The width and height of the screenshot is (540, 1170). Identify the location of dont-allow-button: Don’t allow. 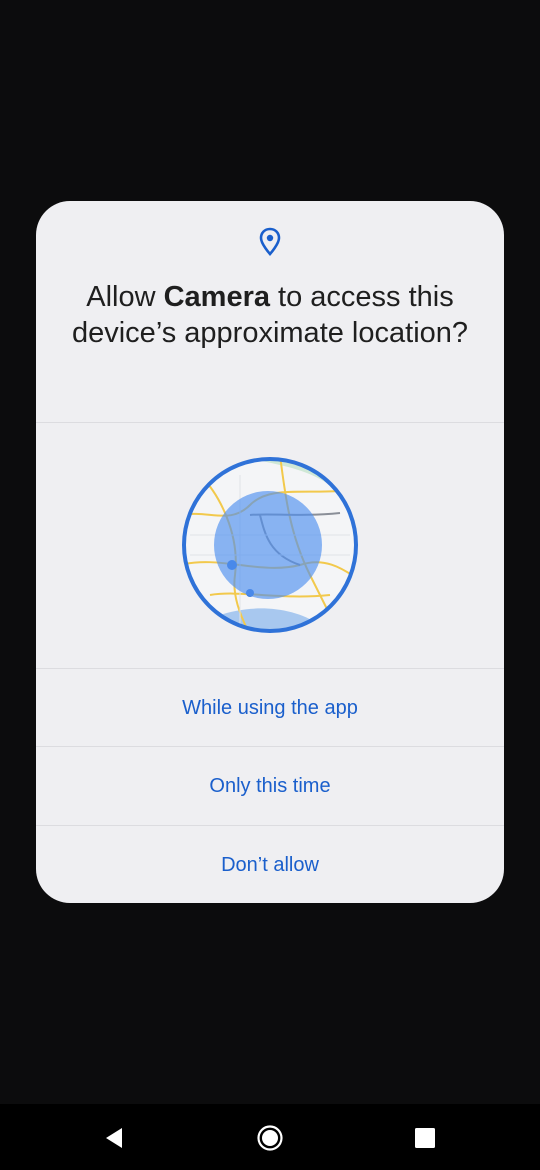
(270, 864).